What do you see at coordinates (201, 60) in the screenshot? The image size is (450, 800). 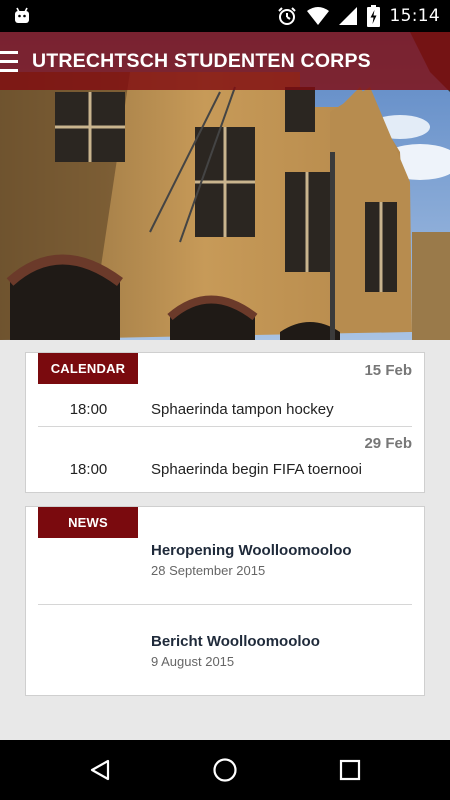 I see `app-title: UTRECHTSCH STUDENTEN CORPS` at bounding box center [201, 60].